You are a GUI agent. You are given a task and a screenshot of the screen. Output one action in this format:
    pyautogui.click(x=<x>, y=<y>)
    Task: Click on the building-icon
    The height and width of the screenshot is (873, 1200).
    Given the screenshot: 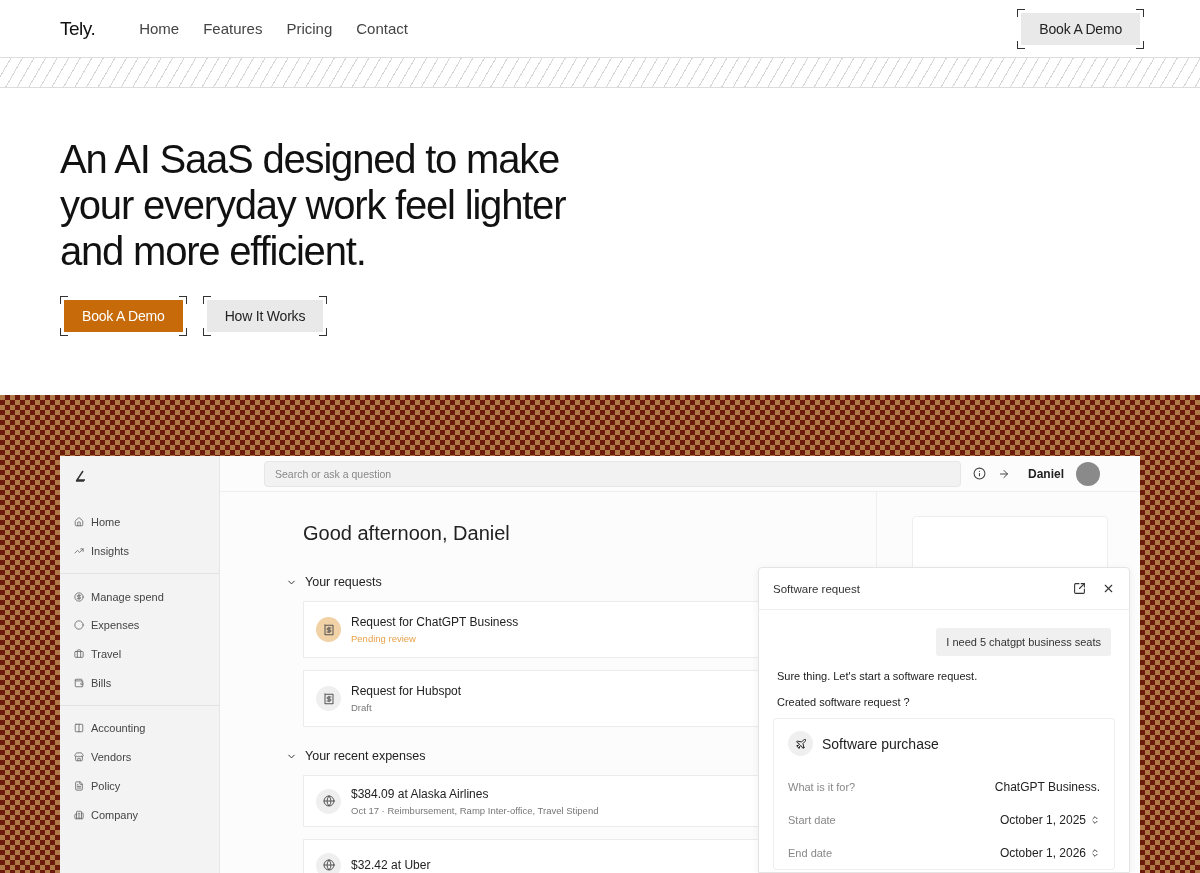 What is the action you would take?
    pyautogui.click(x=79, y=814)
    